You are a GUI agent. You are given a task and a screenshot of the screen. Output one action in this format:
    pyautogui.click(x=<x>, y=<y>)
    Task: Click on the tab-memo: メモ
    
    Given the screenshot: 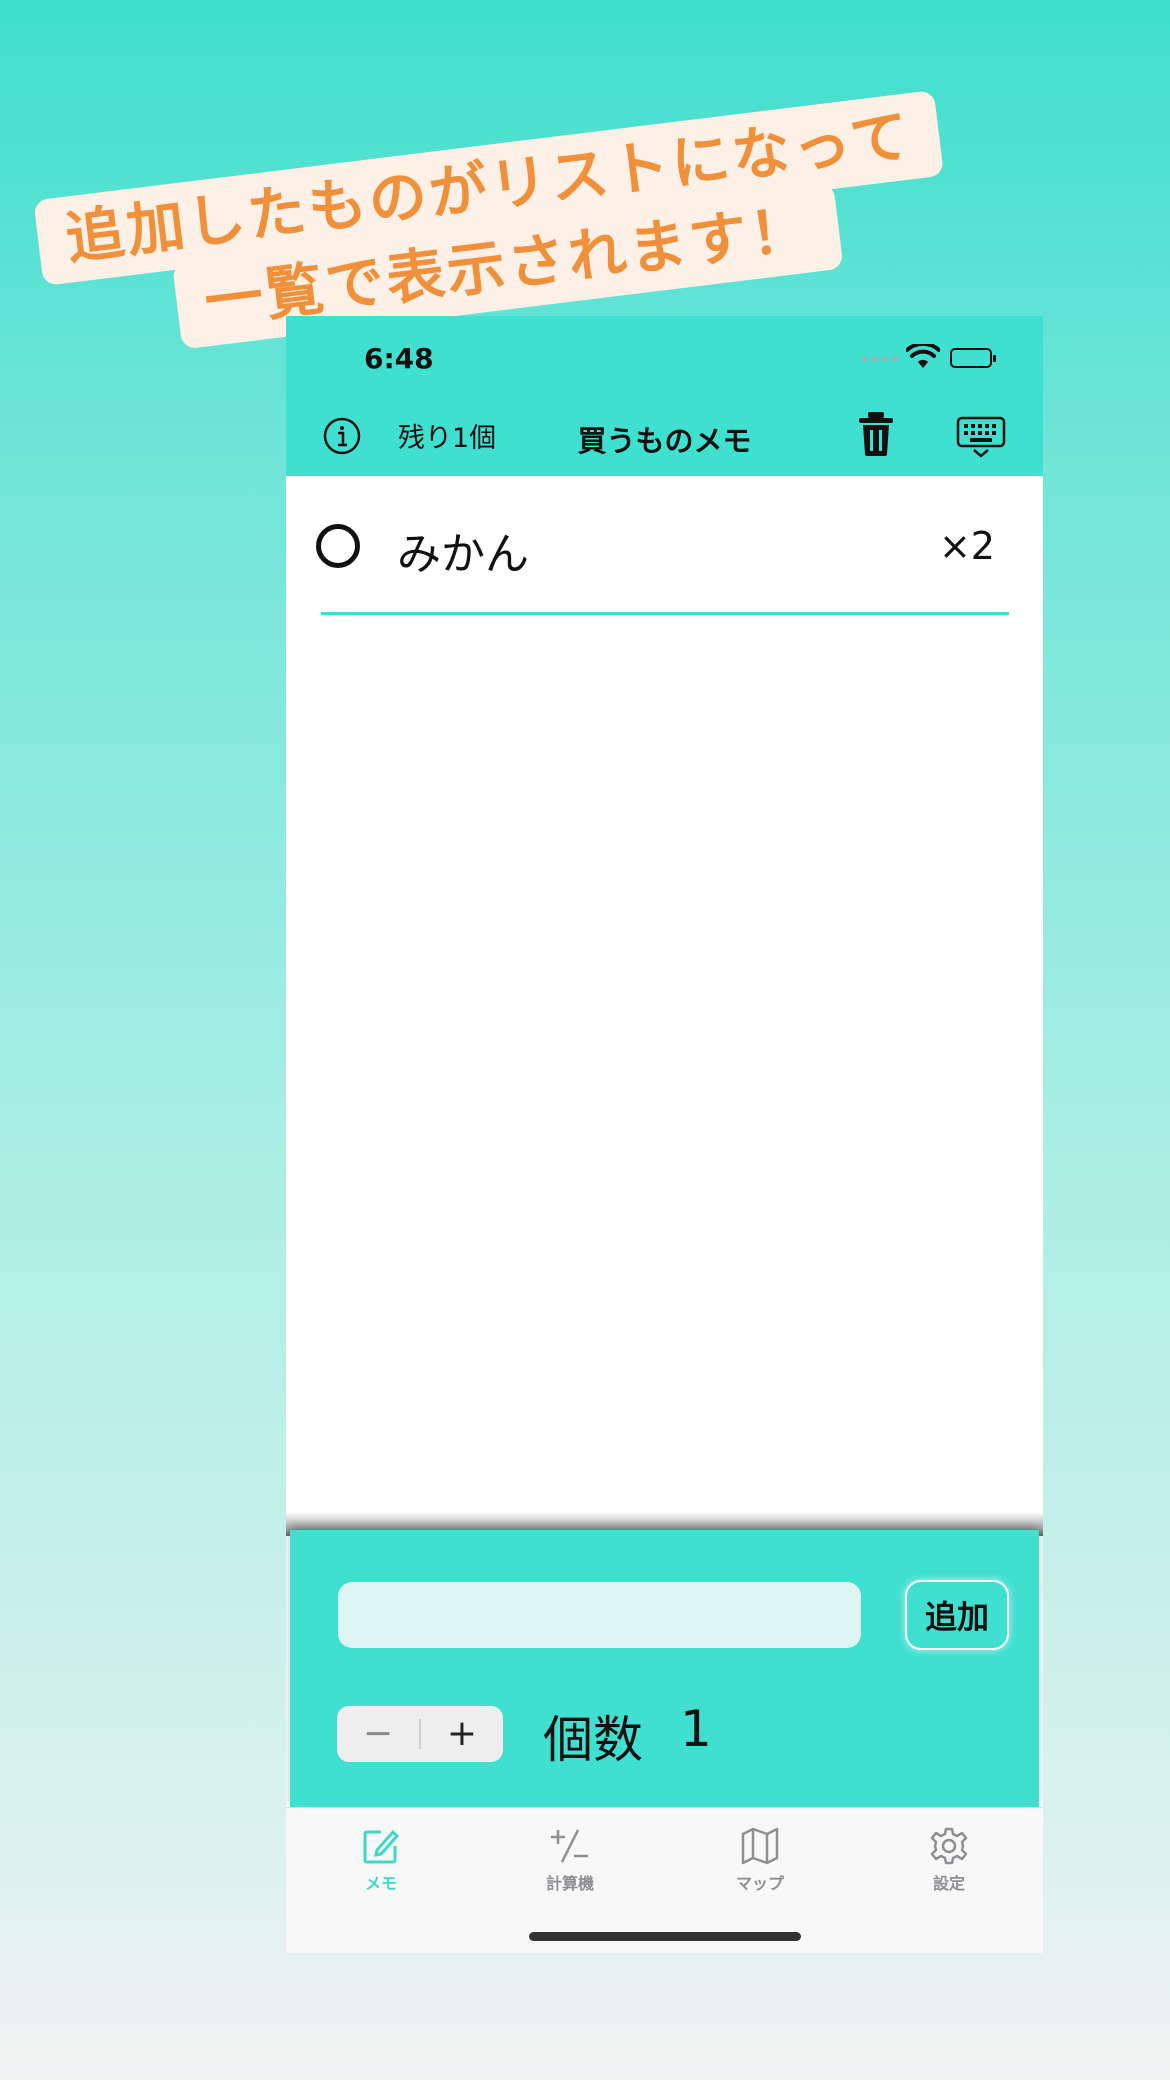 What is the action you would take?
    pyautogui.click(x=381, y=1860)
    